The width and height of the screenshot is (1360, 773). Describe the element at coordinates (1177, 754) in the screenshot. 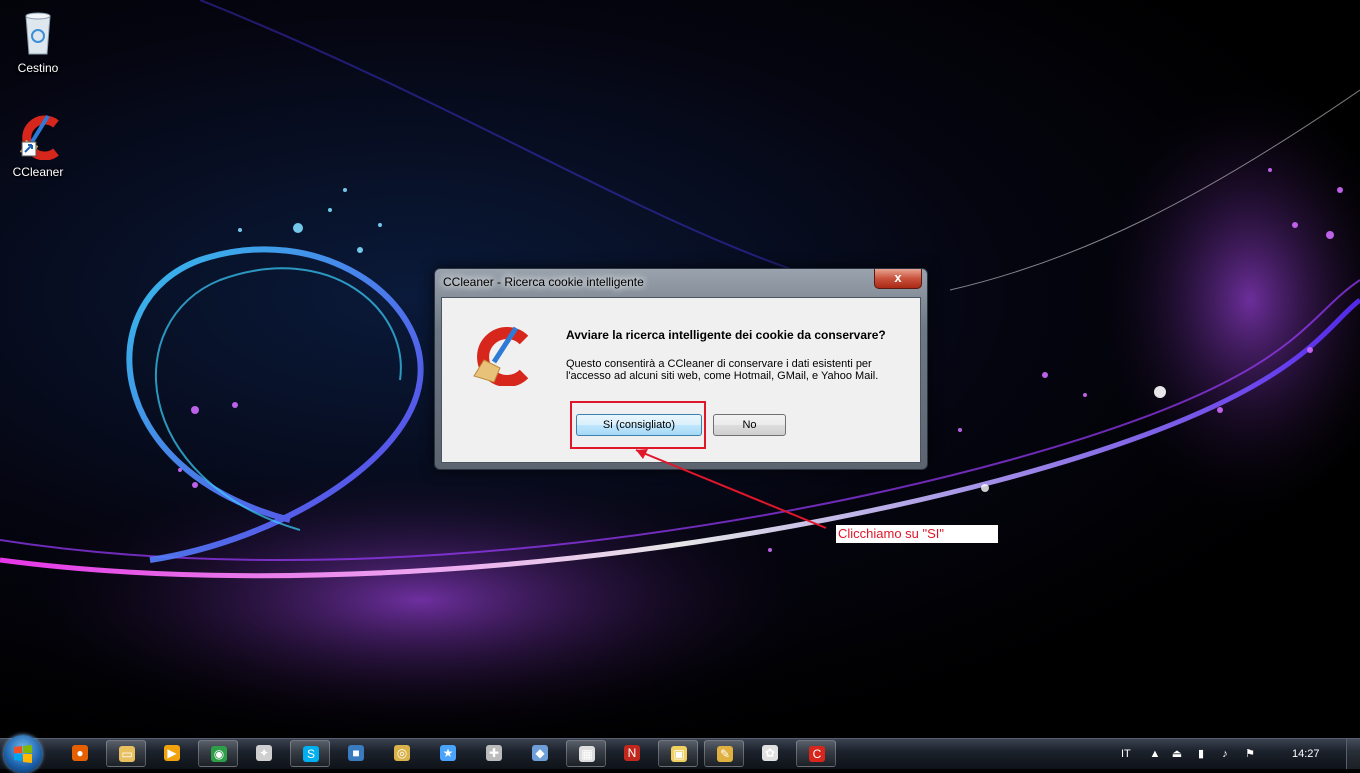

I see `safely-remove-icon: ⏏` at that location.